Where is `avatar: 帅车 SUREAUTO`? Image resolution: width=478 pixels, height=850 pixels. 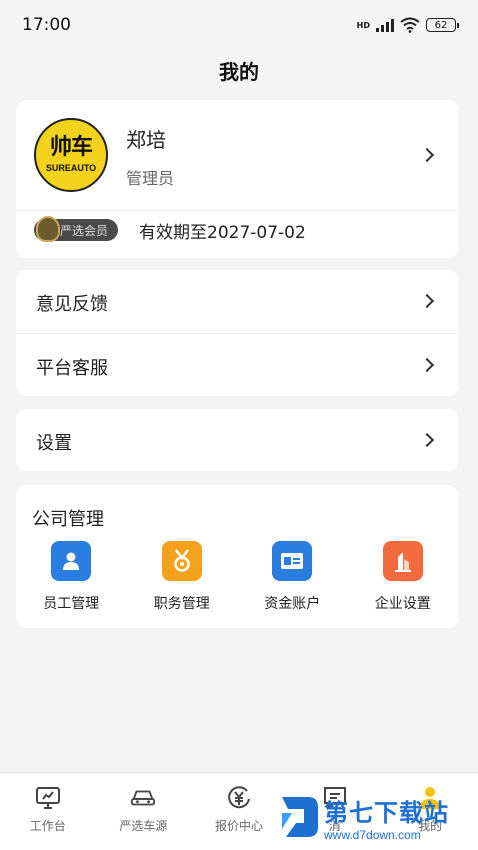 avatar: 帅车 SUREAUTO is located at coordinates (71, 155).